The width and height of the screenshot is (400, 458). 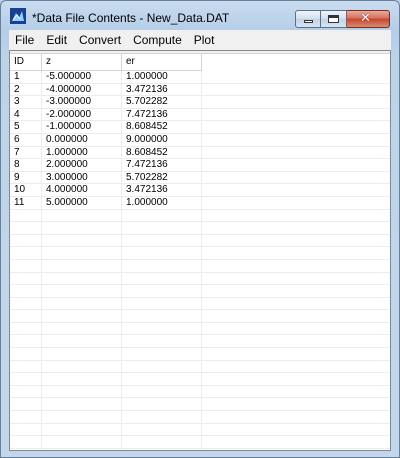 What do you see at coordinates (26, 77) in the screenshot?
I see `cell-id: 1` at bounding box center [26, 77].